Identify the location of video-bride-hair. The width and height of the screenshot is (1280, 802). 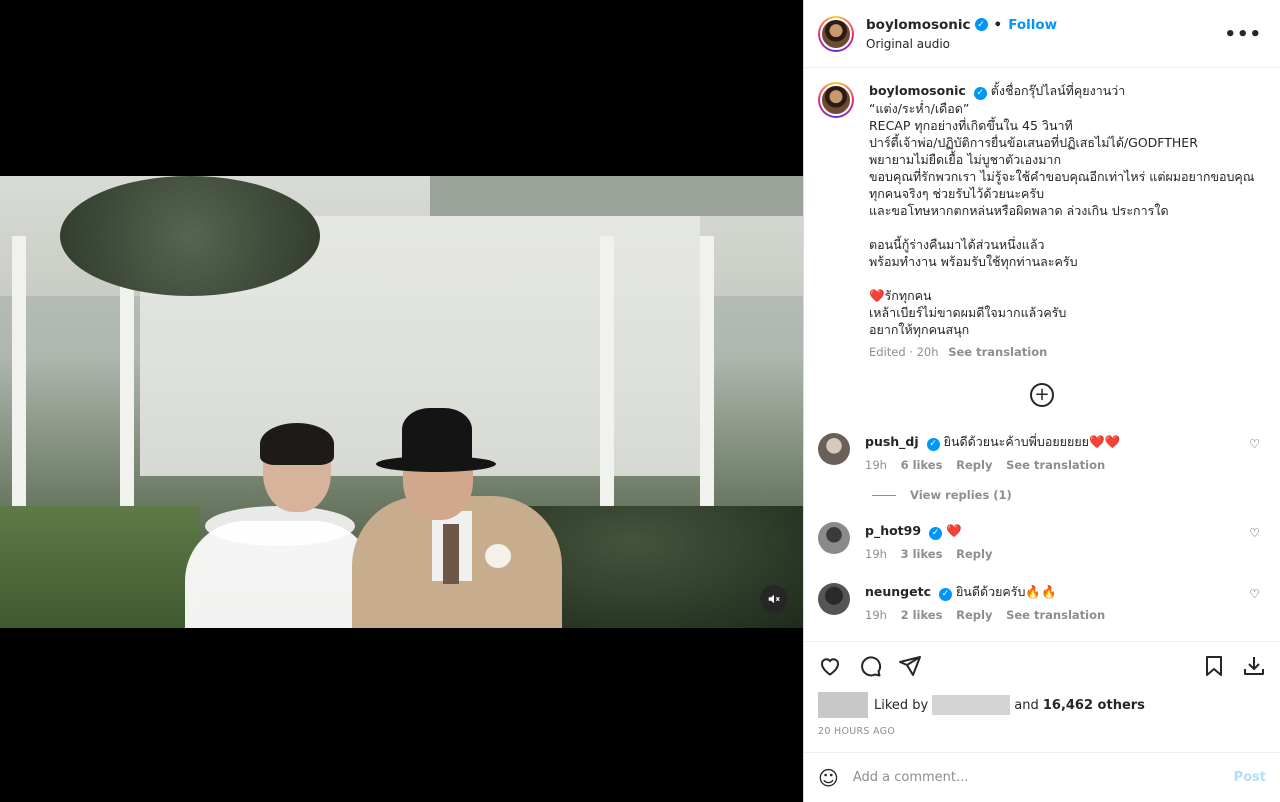
(297, 444).